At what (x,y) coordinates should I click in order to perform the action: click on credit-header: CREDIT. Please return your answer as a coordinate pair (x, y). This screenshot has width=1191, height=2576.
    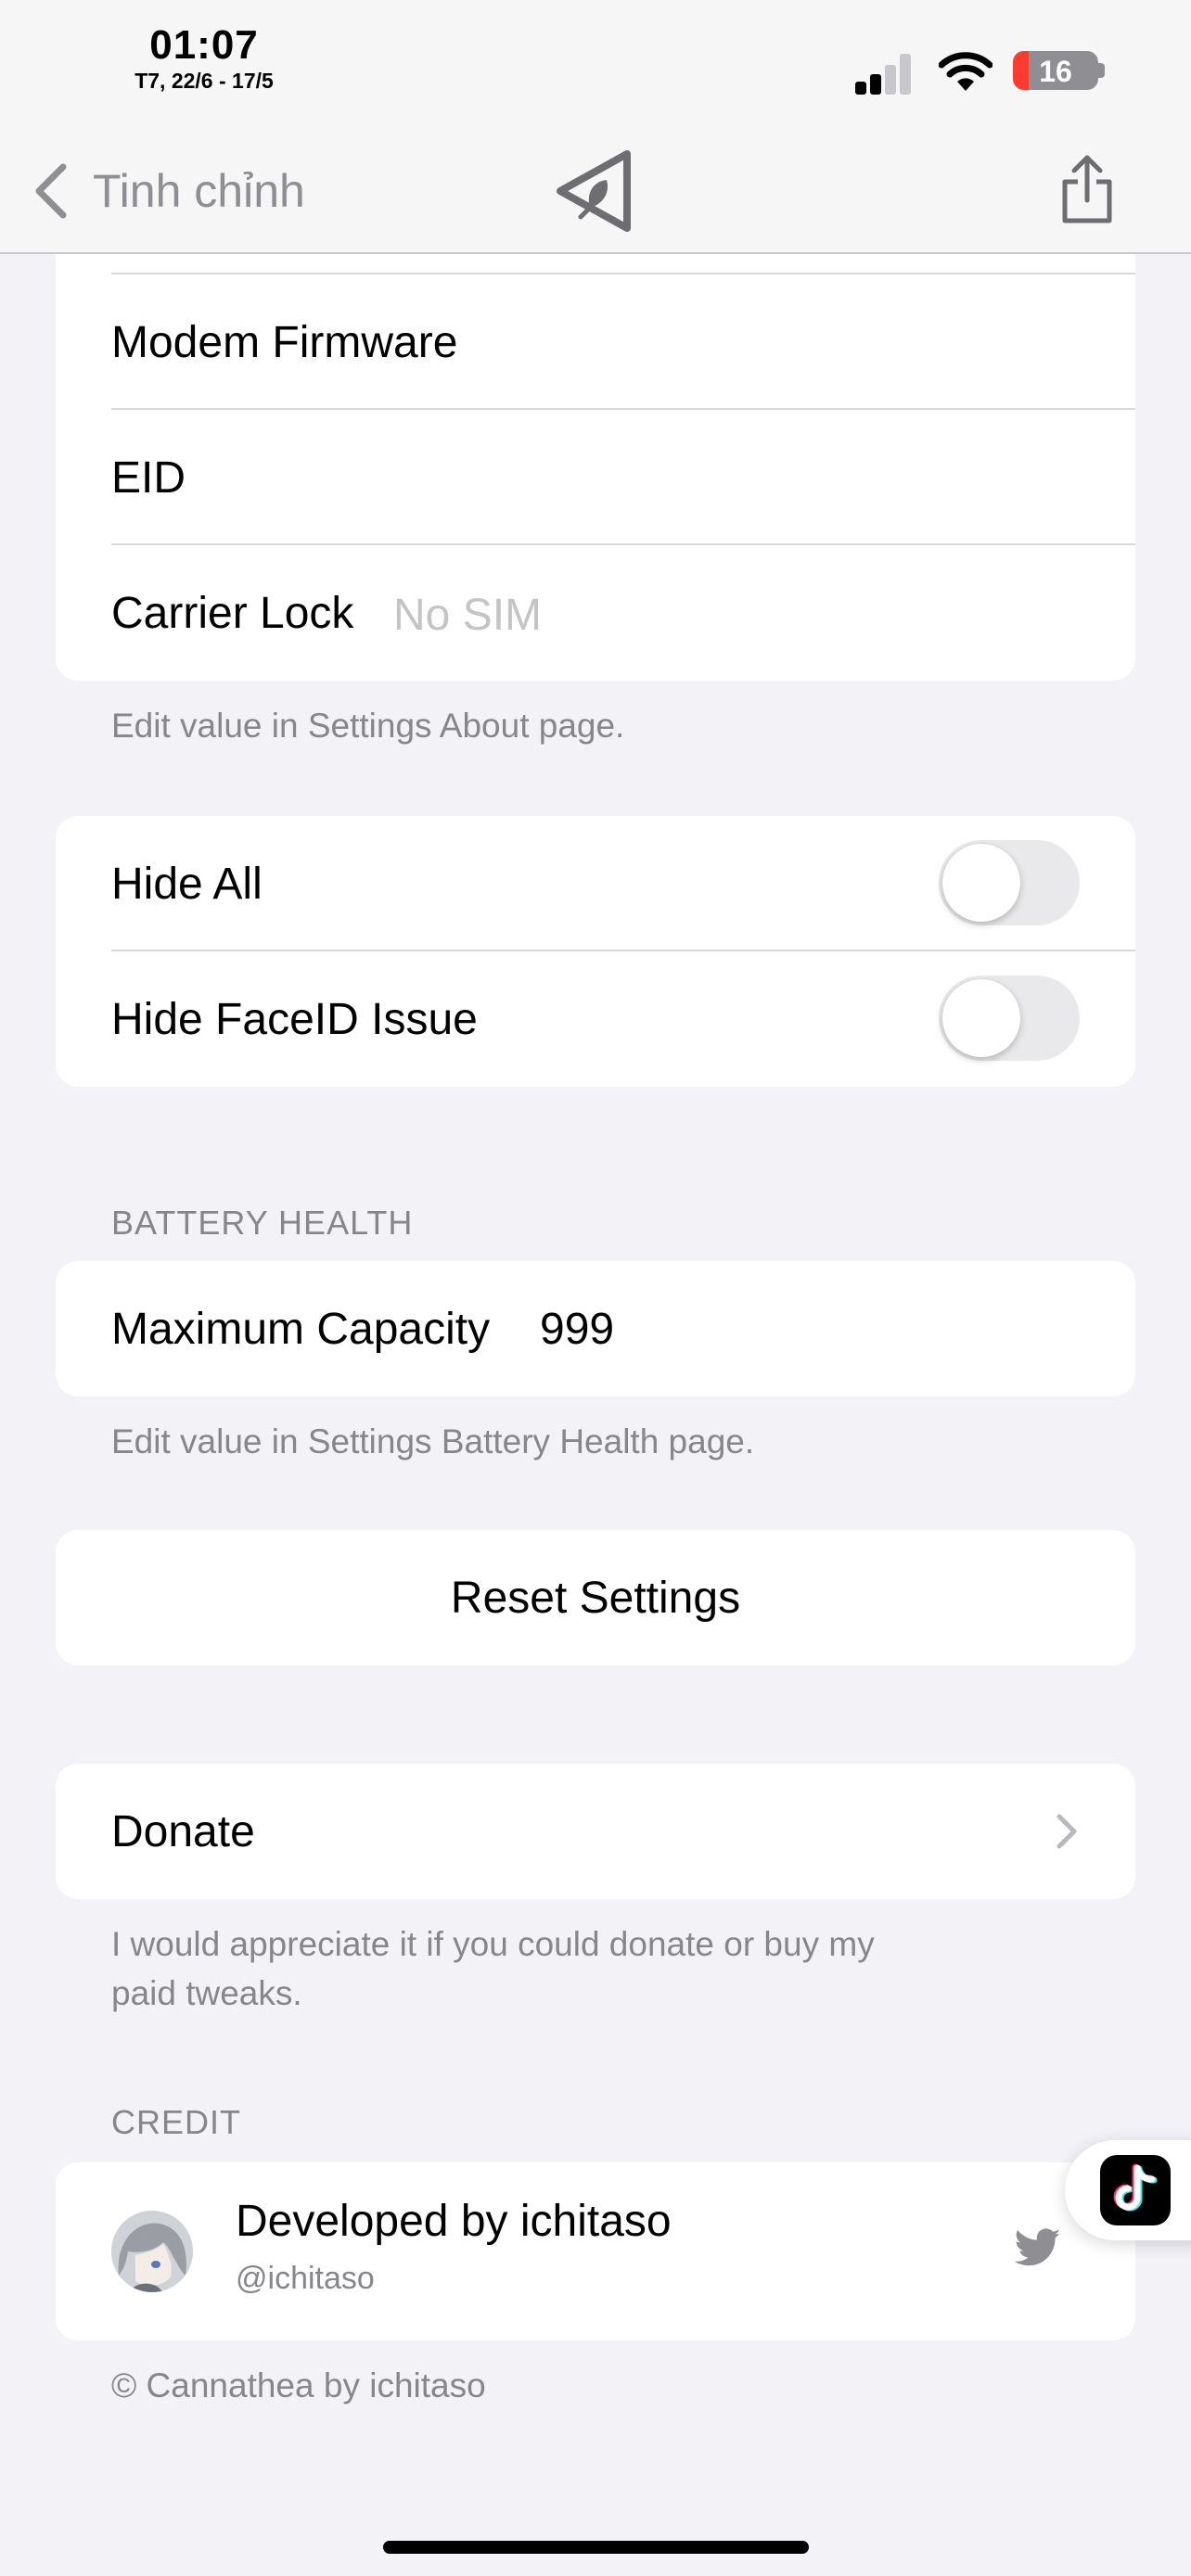
    Looking at the image, I should click on (176, 2122).